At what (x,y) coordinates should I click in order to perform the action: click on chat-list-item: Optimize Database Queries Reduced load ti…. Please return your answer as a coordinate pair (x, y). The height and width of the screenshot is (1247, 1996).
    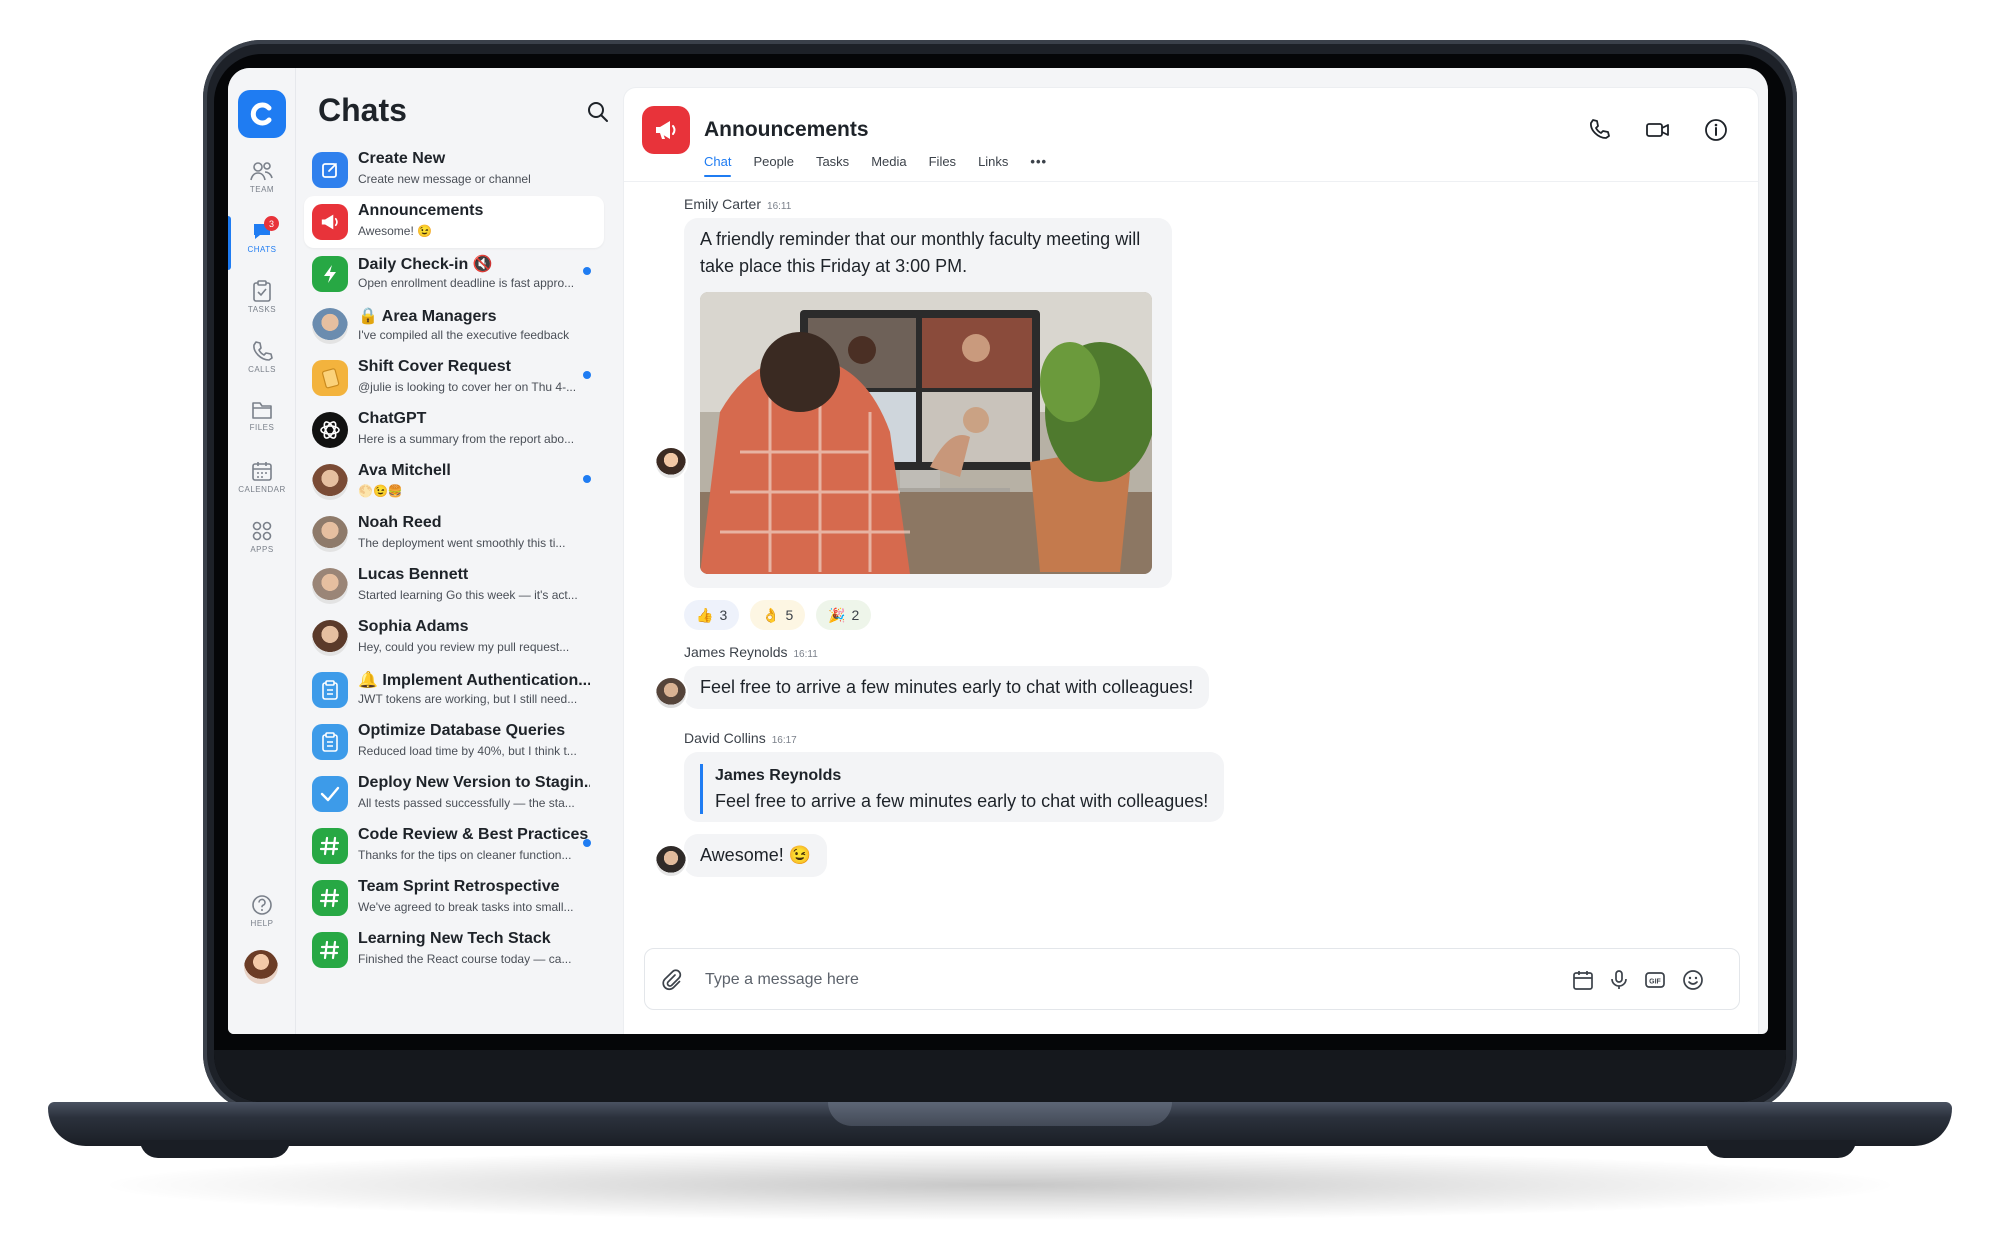
    Looking at the image, I should click on (454, 742).